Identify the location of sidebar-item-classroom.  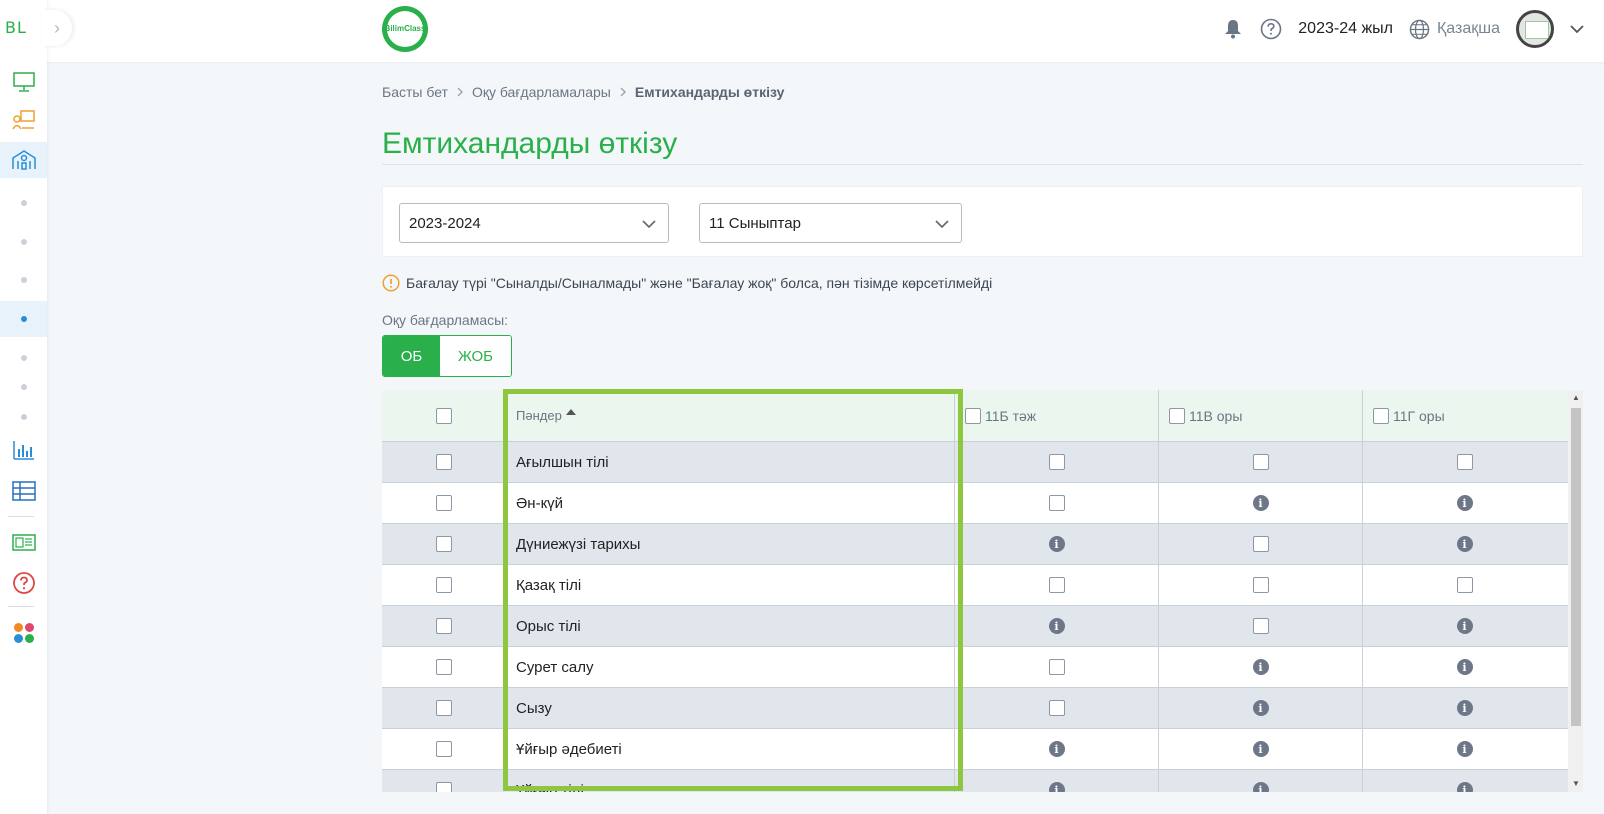
(23, 120).